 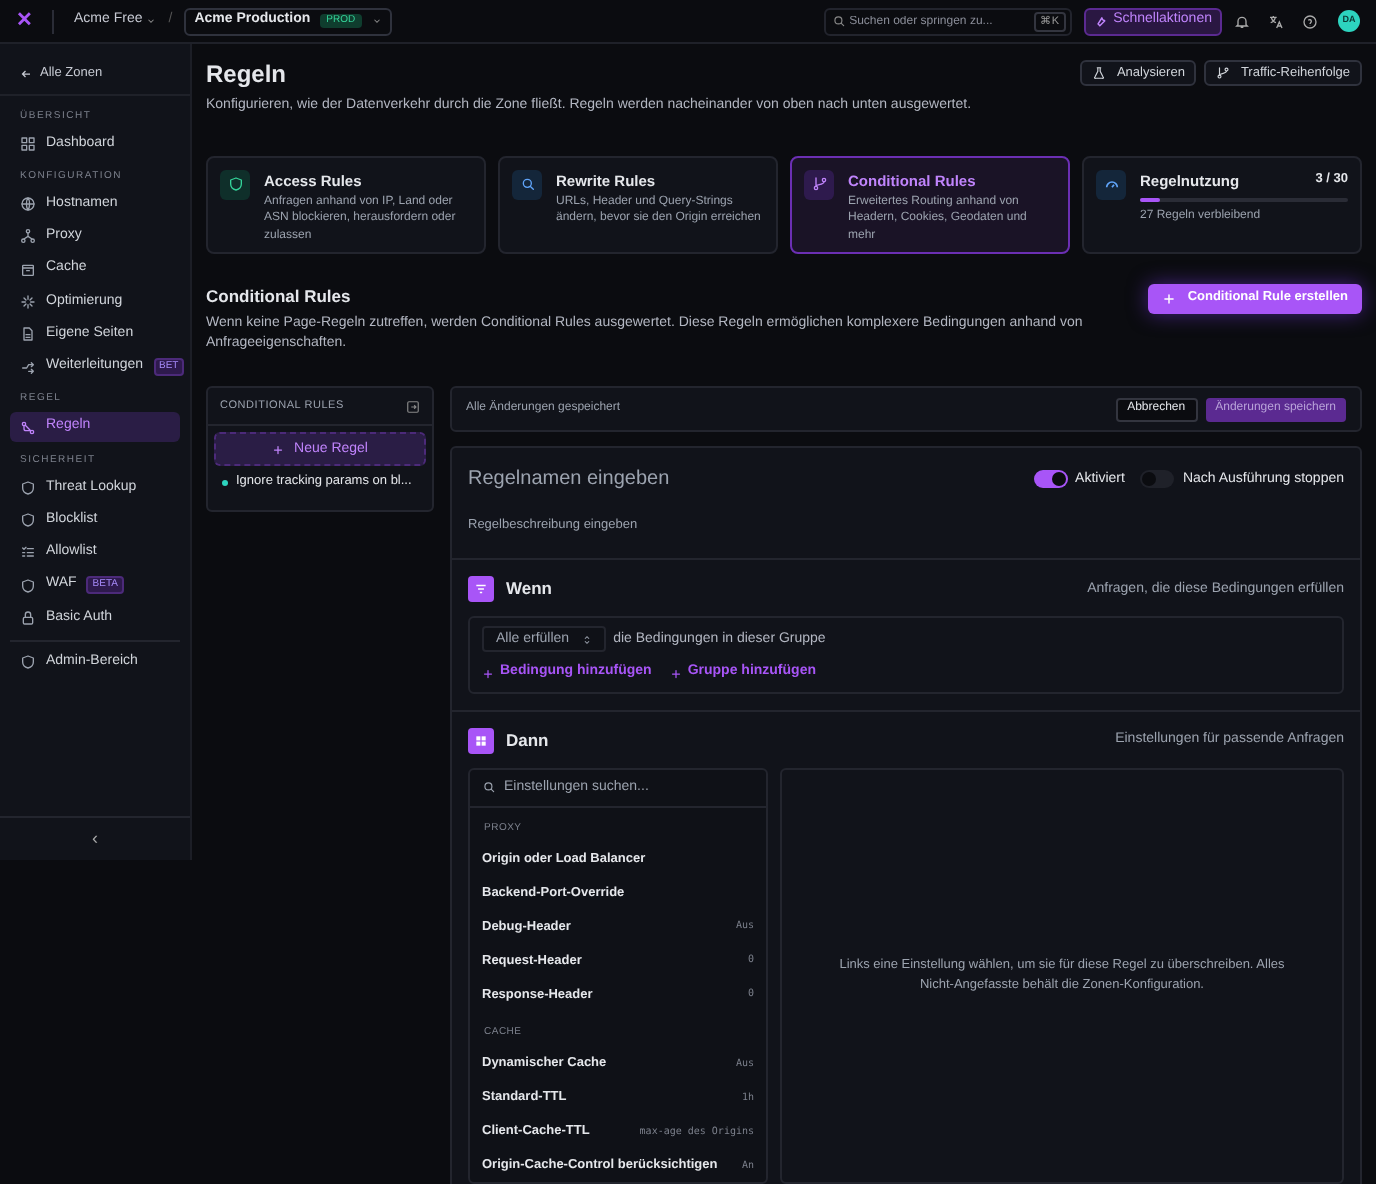 What do you see at coordinates (95, 839) in the screenshot?
I see `collapse-button: ‹` at bounding box center [95, 839].